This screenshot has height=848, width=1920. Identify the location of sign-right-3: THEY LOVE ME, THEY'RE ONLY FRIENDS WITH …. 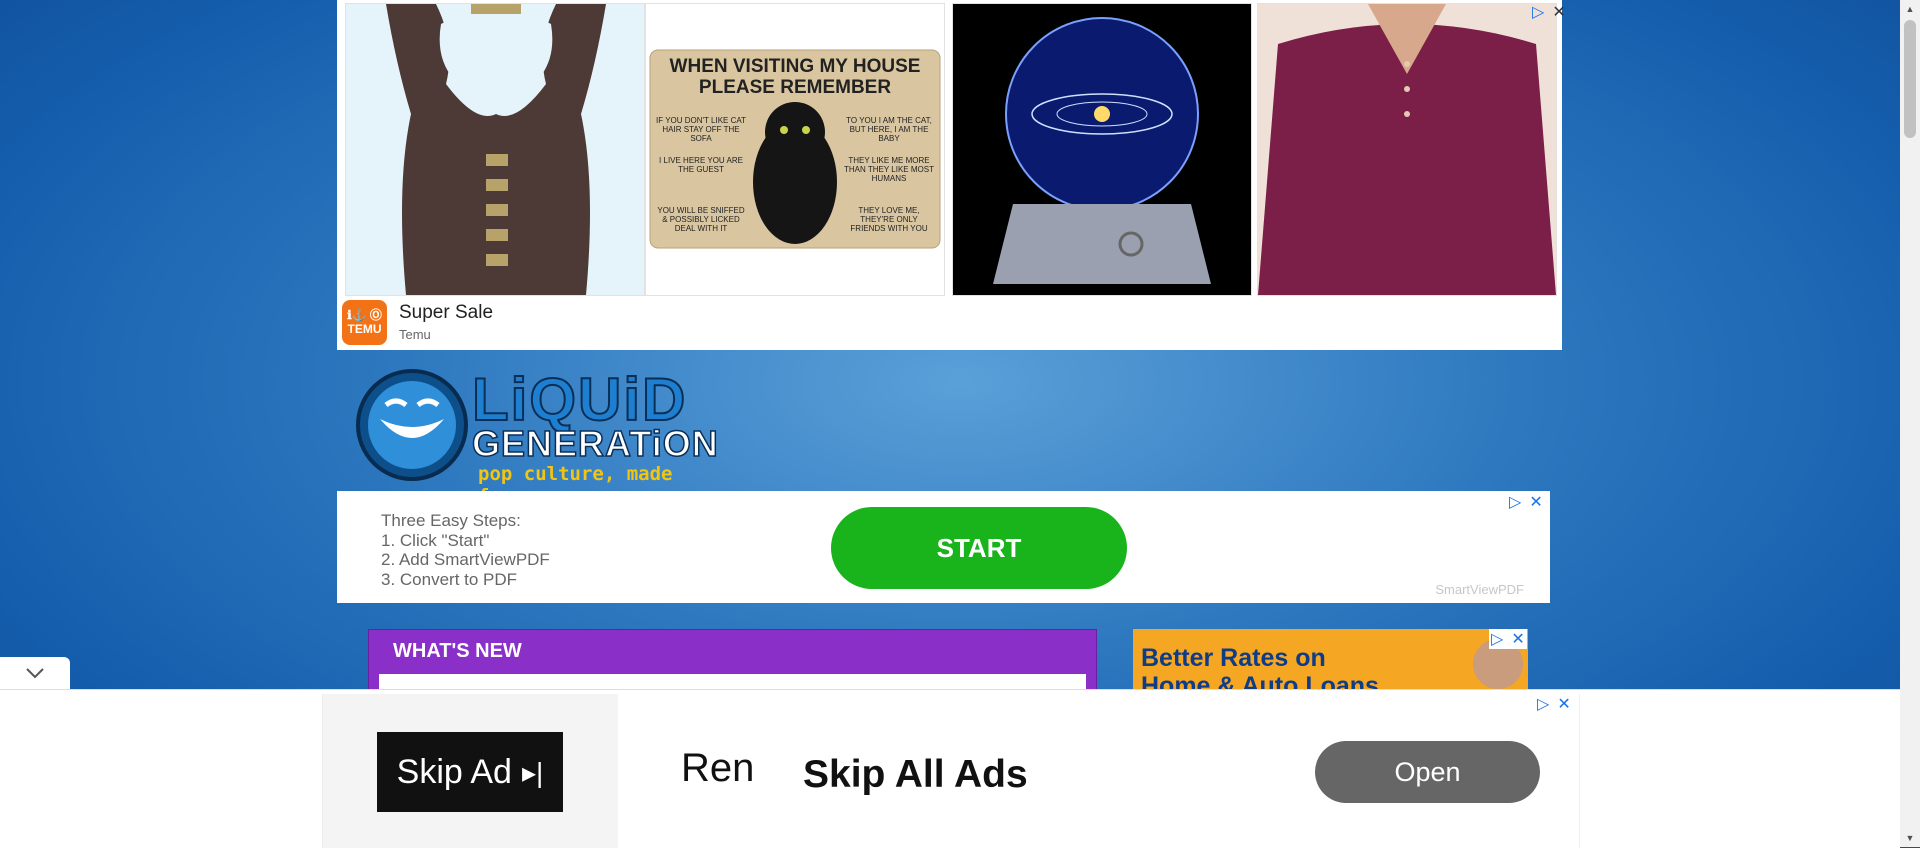
(889, 219).